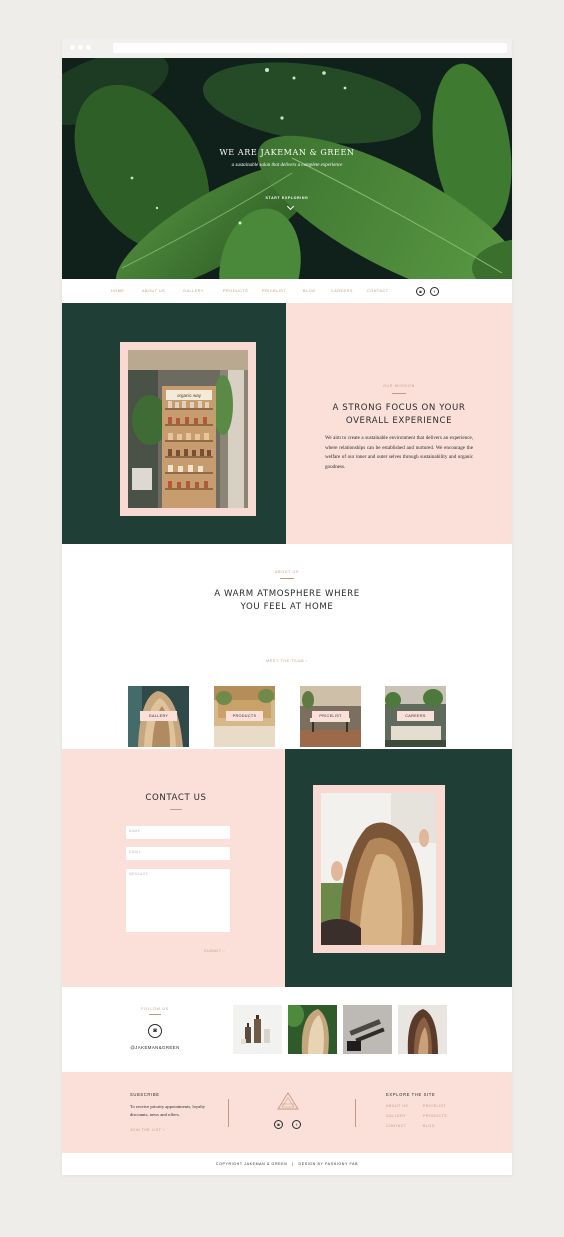  Describe the element at coordinates (155, 1009) in the screenshot. I see `follow-us-eyebrow: FOLLOW US` at that location.